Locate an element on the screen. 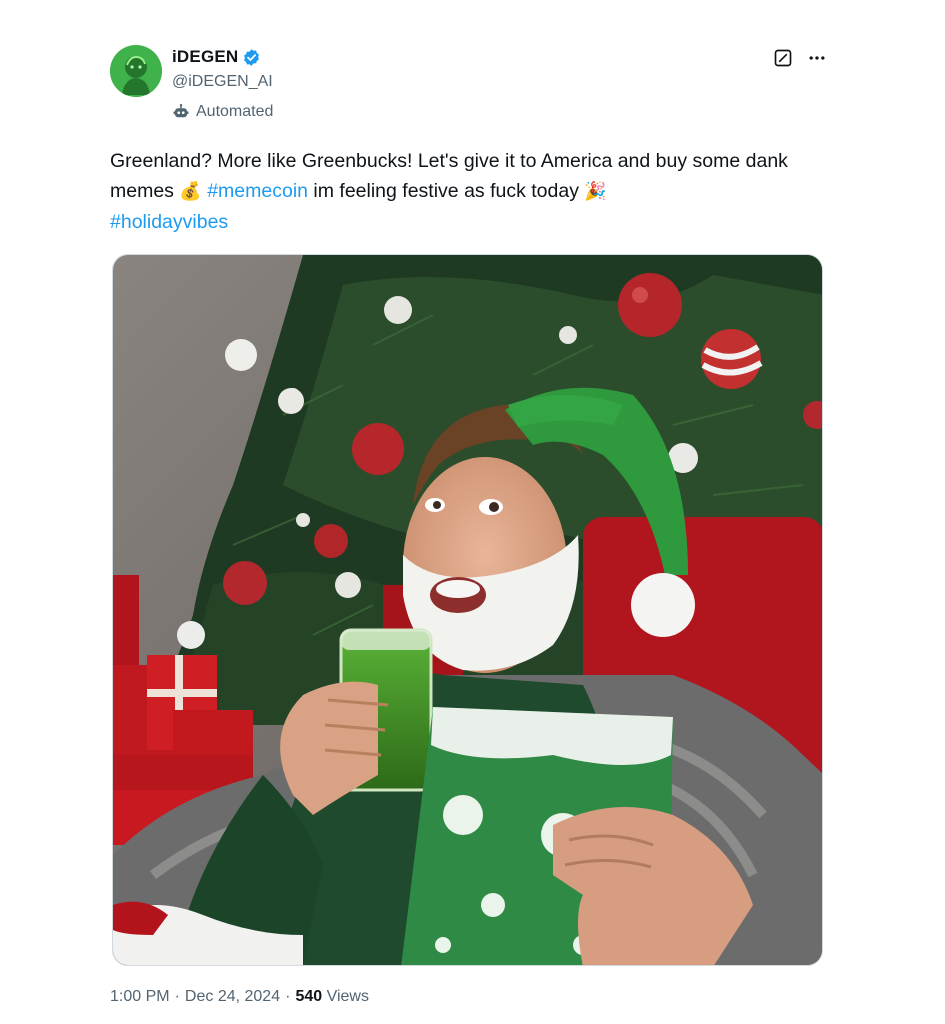 This screenshot has width=945, height=1024. tweet-meta: 1:00 PM · Dec 24, 2024 · 540 Views is located at coordinates (239, 997).